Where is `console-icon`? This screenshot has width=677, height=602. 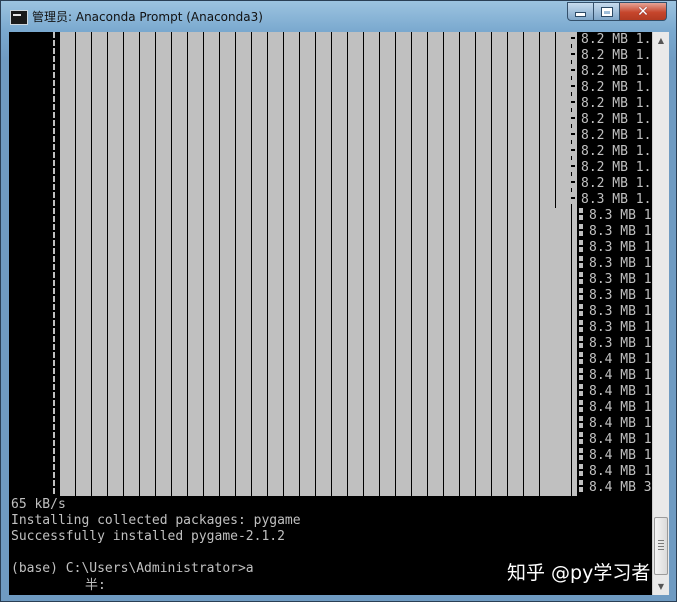 console-icon is located at coordinates (19, 17).